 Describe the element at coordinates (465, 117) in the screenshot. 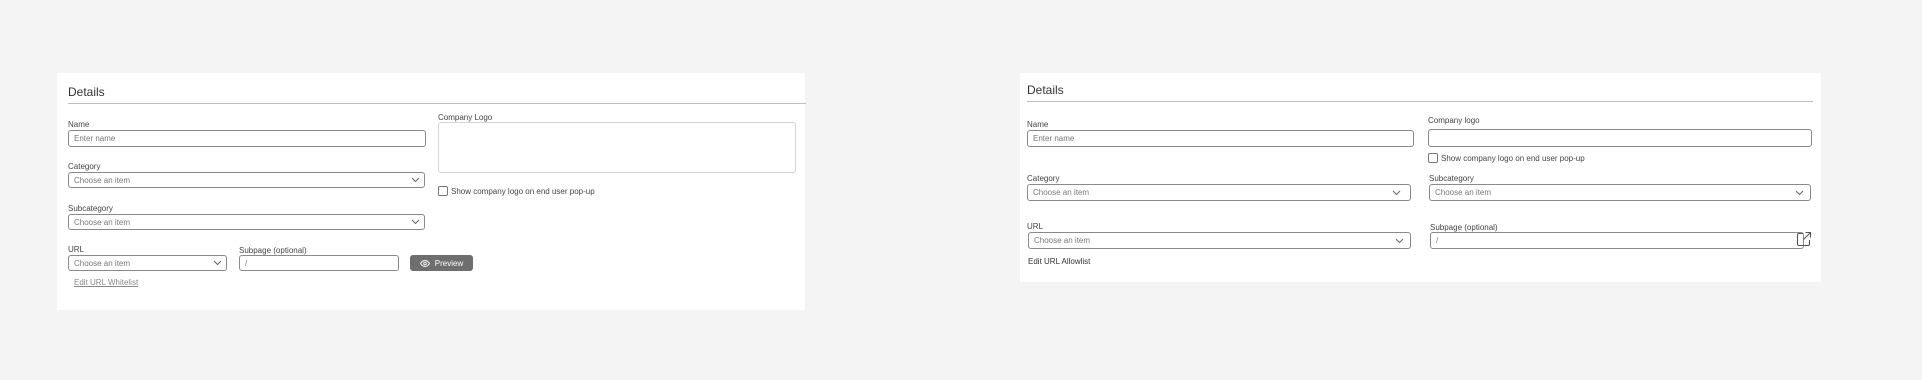

I see `company-logo-label: Company Logo` at that location.